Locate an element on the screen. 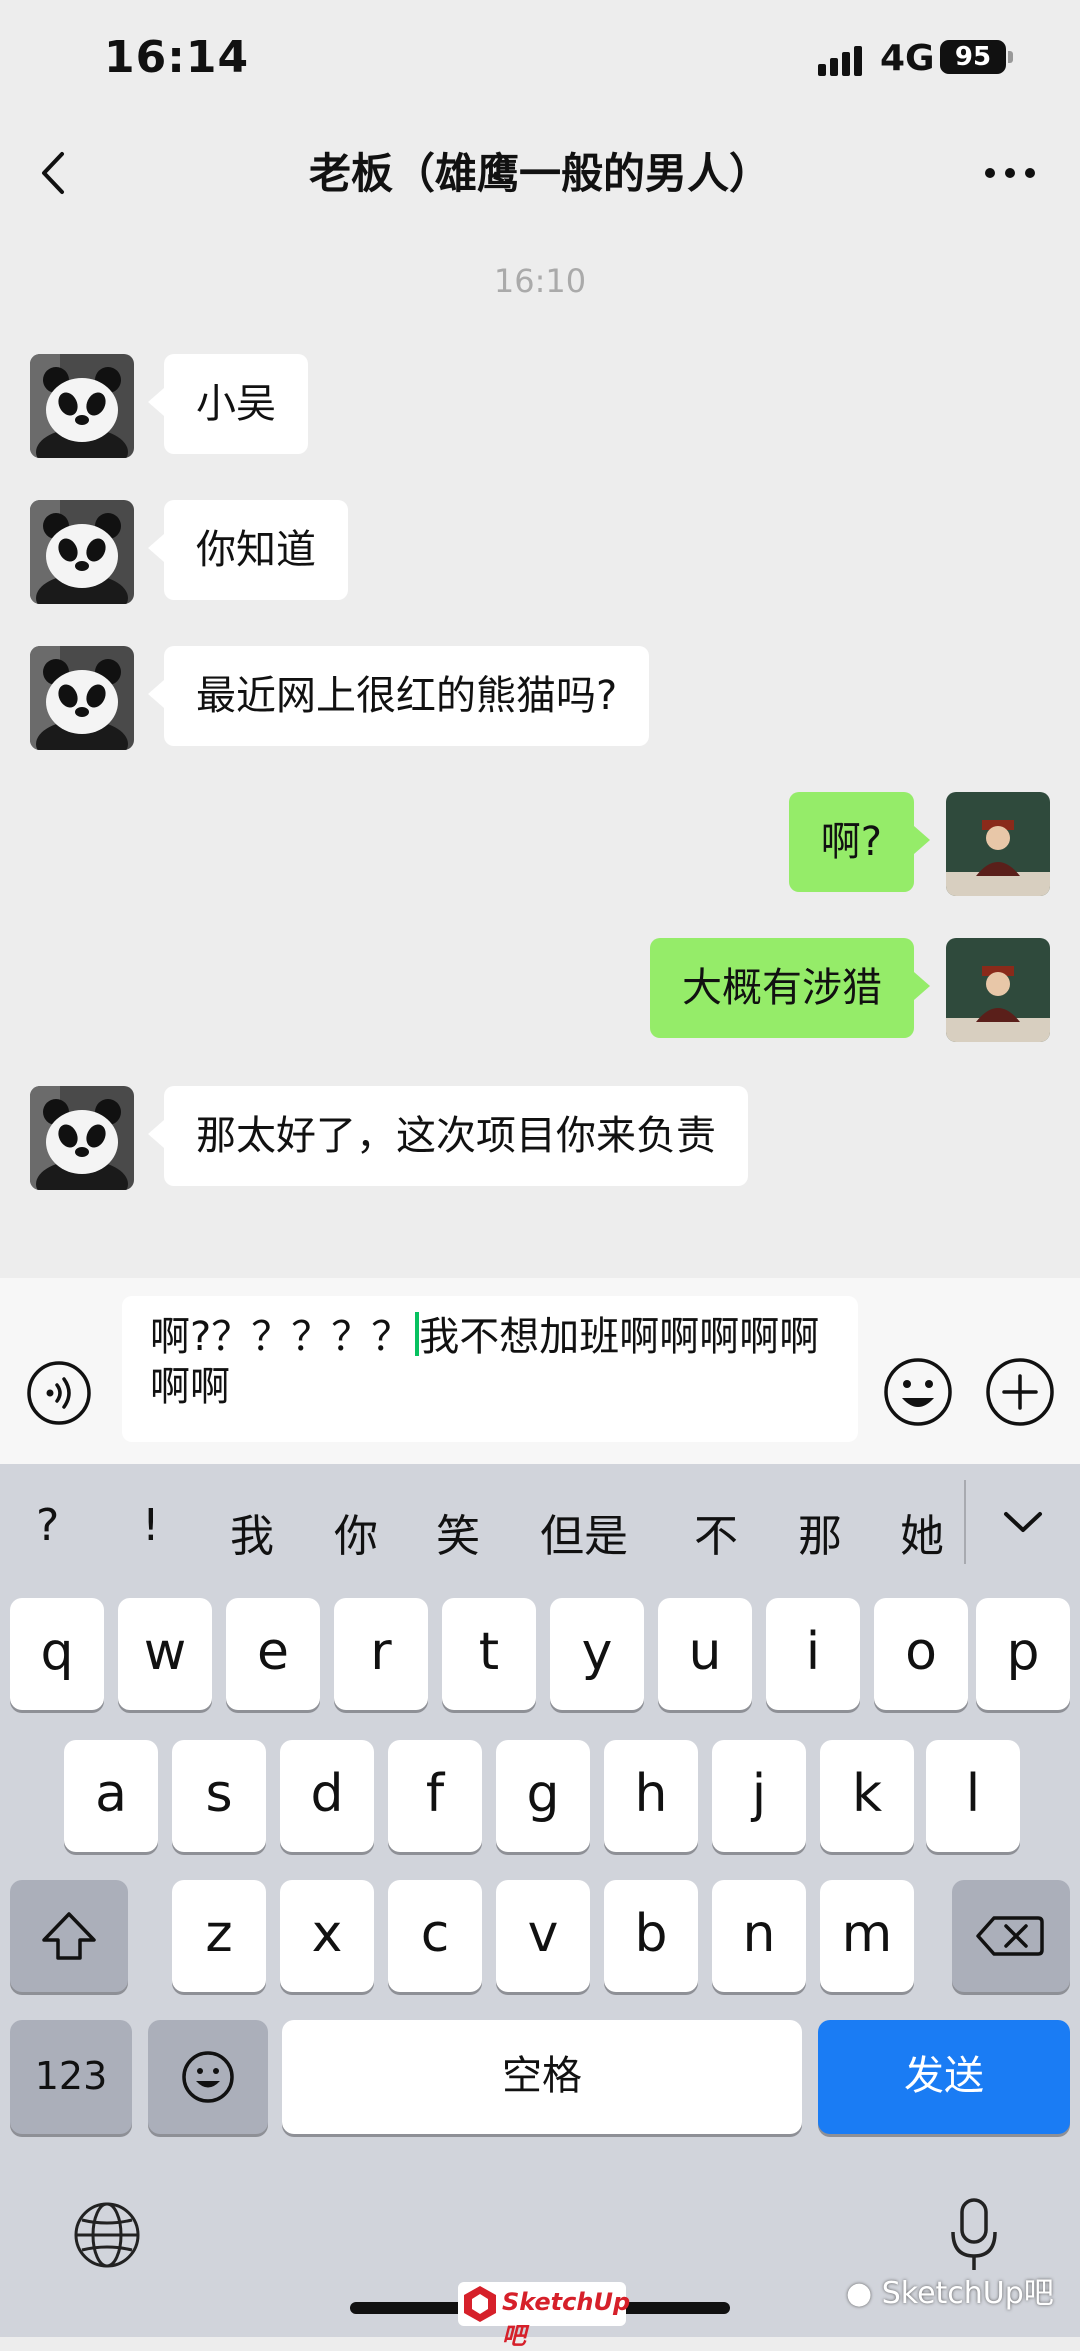 The height and width of the screenshot is (2351, 1080). message-input-text: 啊?？？？？？ 我不想加班啊啊啊啊啊啊啊 is located at coordinates (495, 1362).